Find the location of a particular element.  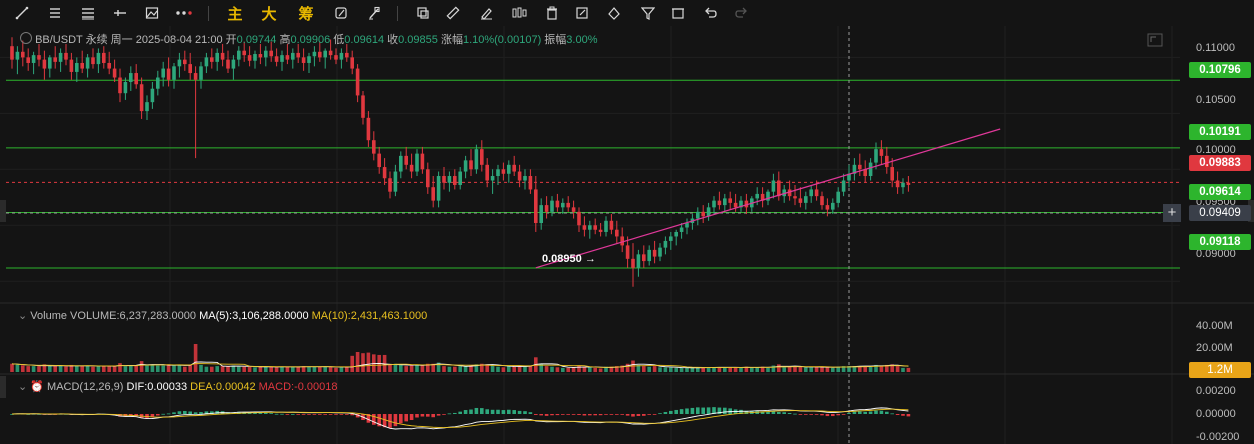

drawing-toolbar: 主 大 筹 is located at coordinates (627, 13).